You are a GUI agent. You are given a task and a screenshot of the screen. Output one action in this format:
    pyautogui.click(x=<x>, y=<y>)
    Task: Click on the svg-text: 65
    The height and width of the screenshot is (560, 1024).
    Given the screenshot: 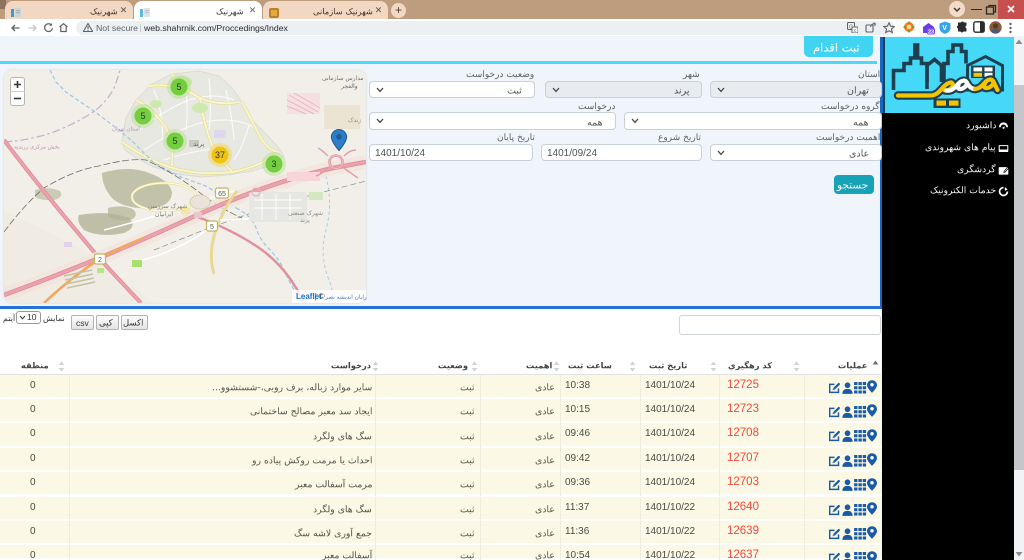 What is the action you would take?
    pyautogui.click(x=222, y=194)
    